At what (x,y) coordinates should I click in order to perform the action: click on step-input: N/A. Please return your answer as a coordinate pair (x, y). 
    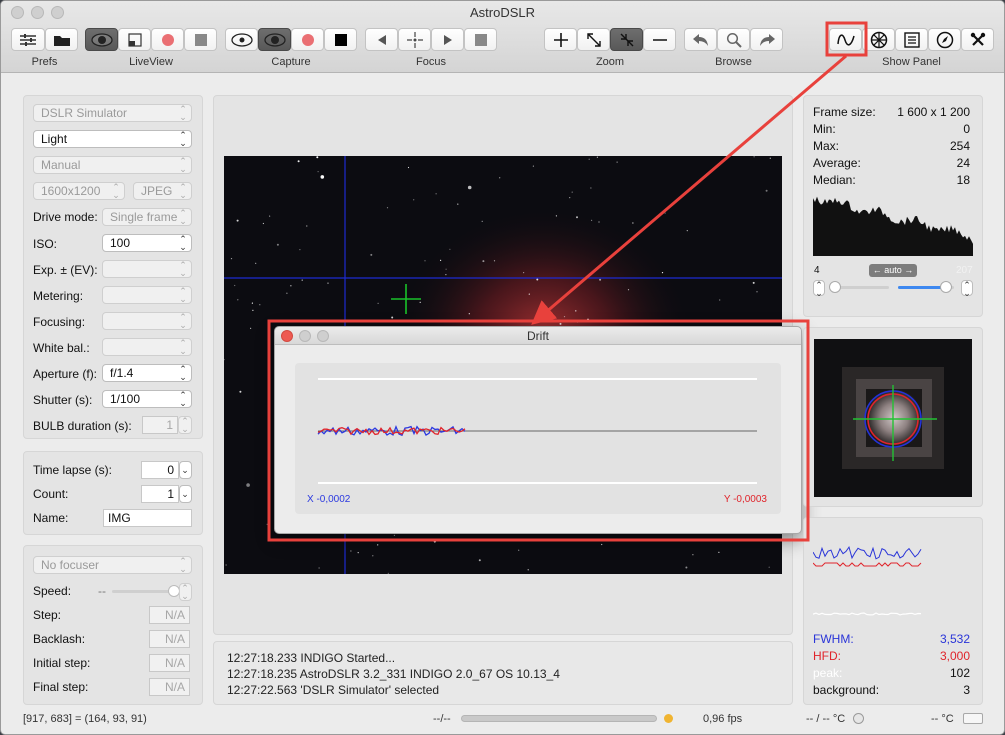
    Looking at the image, I should click on (169, 615).